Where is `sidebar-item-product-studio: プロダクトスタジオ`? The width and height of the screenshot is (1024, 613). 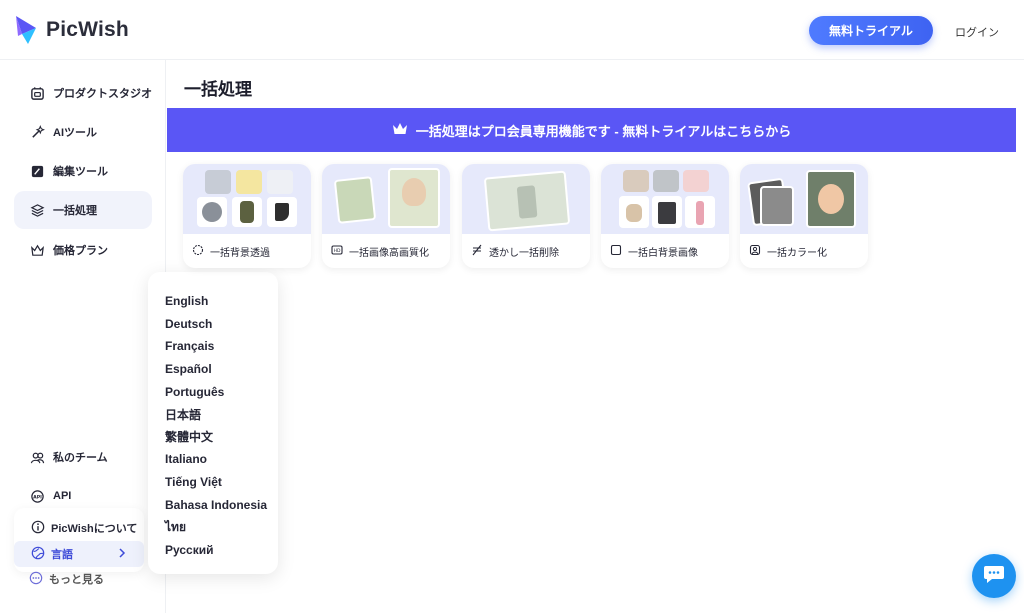
sidebar-item-product-studio: プロダクトスタジオ is located at coordinates (83, 93).